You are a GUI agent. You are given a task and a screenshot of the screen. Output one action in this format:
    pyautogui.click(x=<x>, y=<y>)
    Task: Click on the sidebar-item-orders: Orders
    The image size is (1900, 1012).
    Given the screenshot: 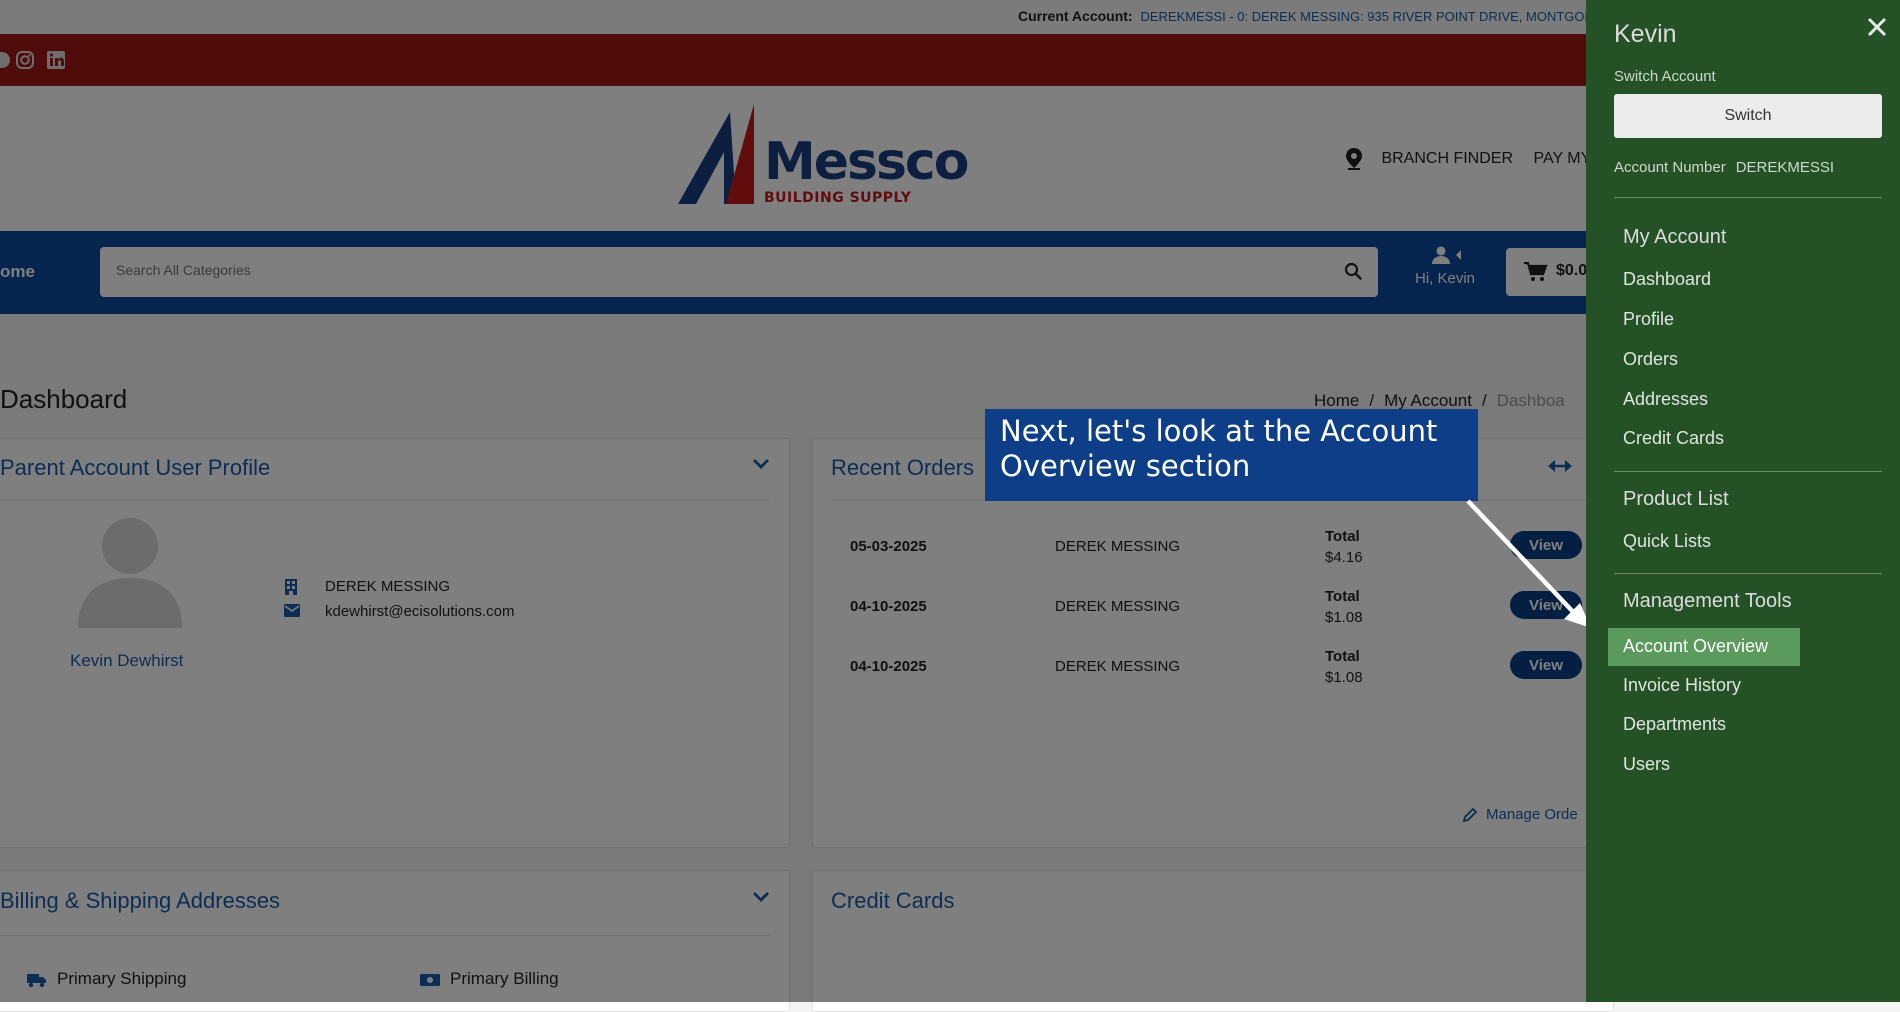 What is the action you would take?
    pyautogui.click(x=1650, y=359)
    